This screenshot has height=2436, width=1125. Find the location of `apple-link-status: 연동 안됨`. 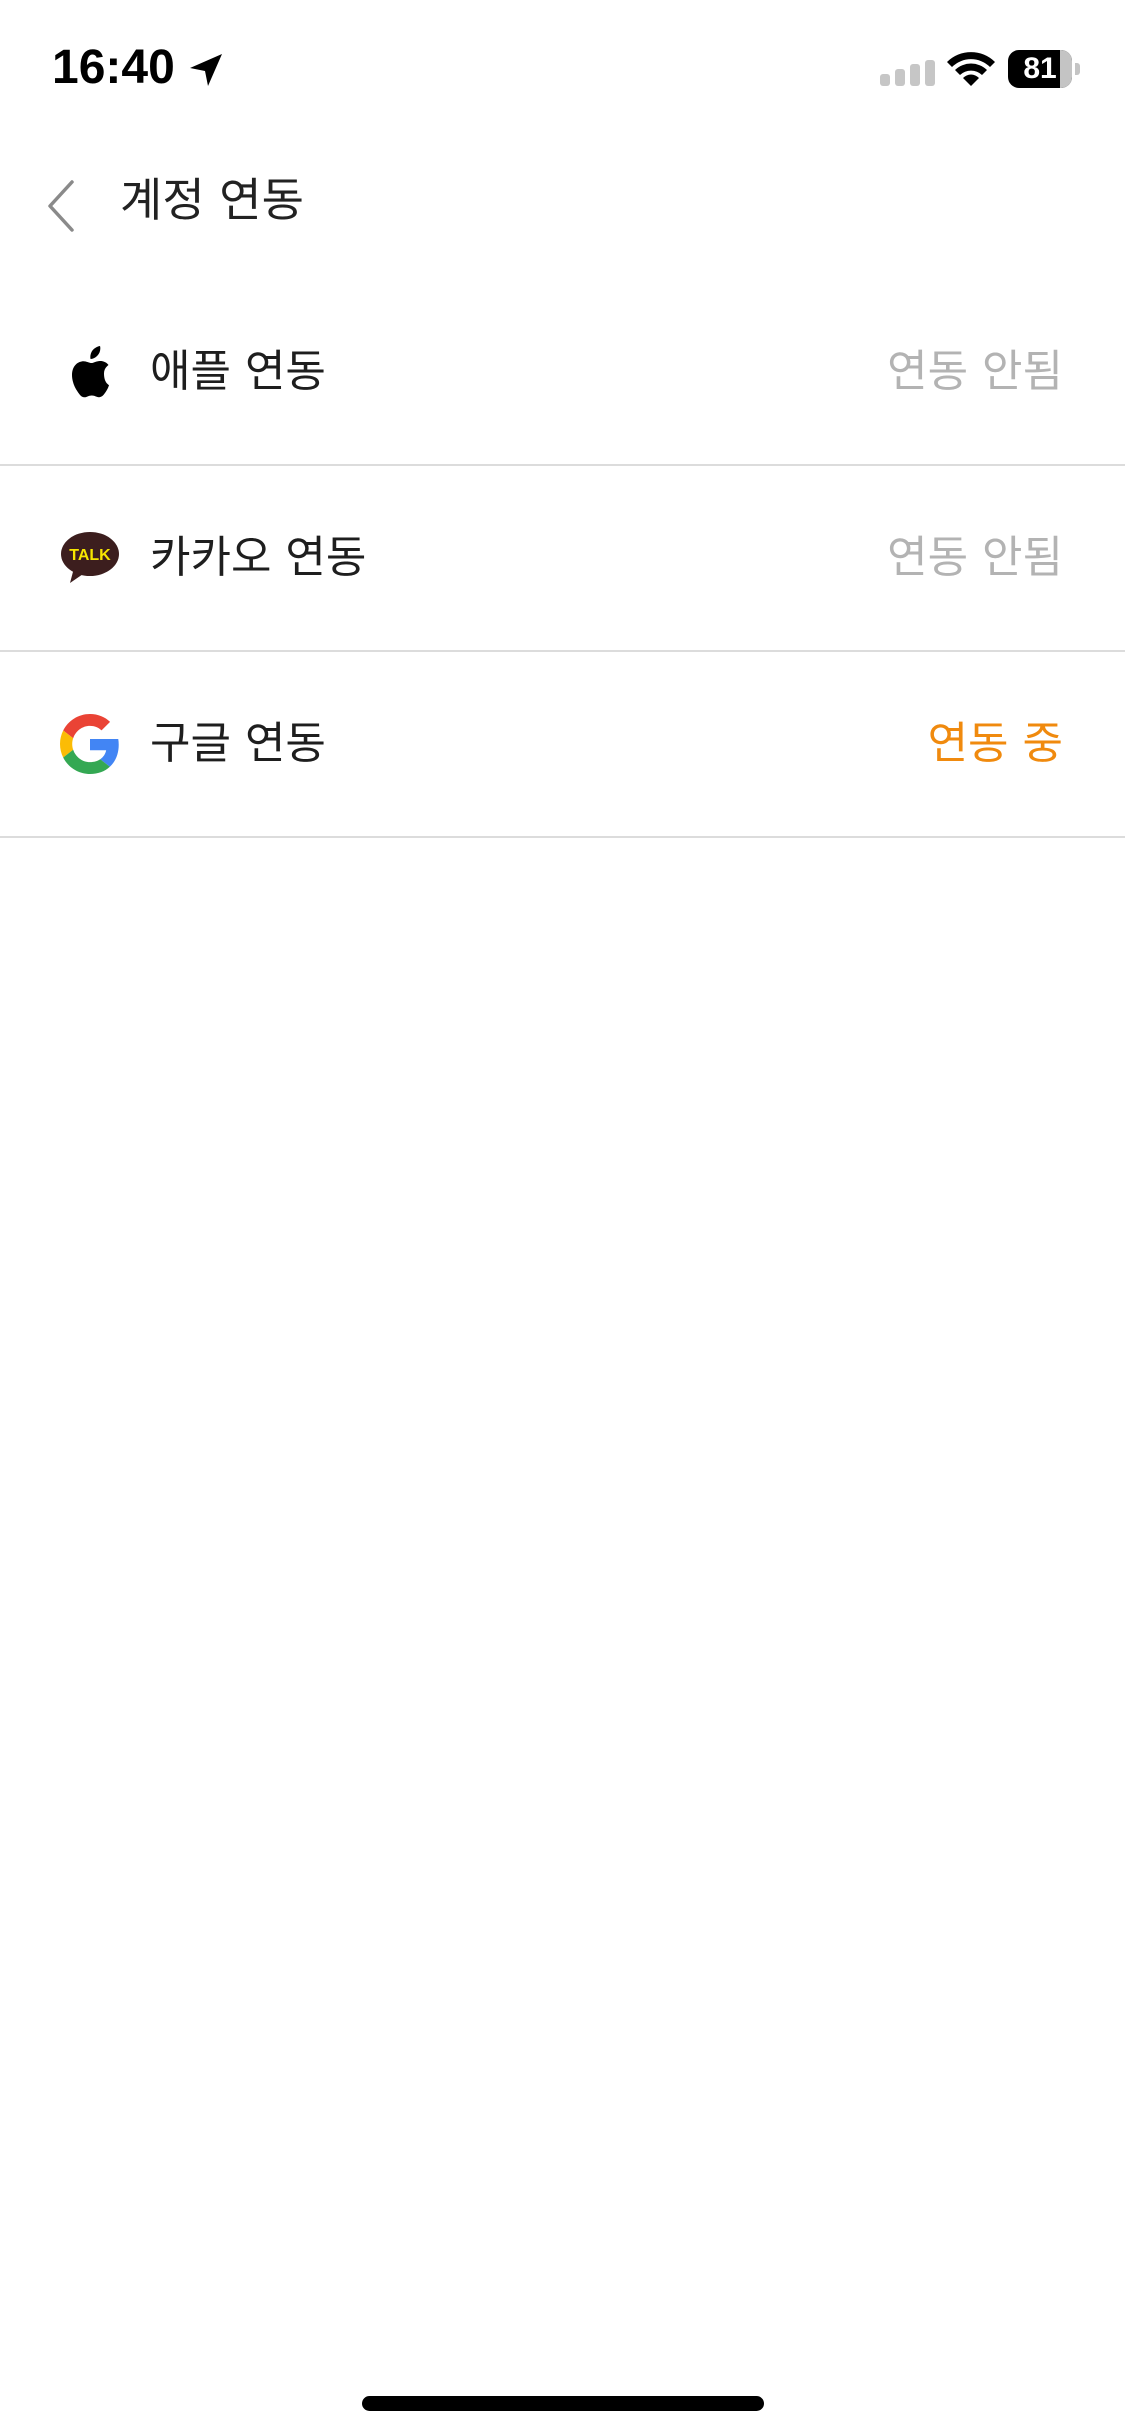

apple-link-status: 연동 안됨 is located at coordinates (975, 371).